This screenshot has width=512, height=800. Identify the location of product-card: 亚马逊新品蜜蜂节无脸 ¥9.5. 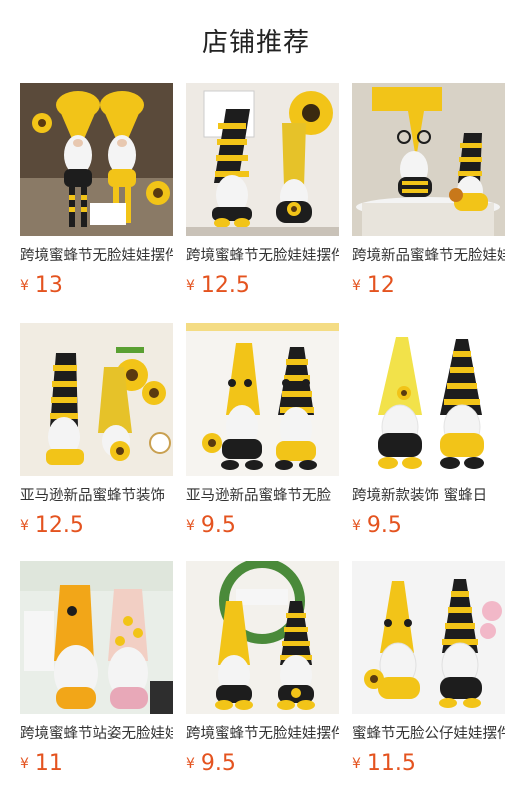
(262, 438).